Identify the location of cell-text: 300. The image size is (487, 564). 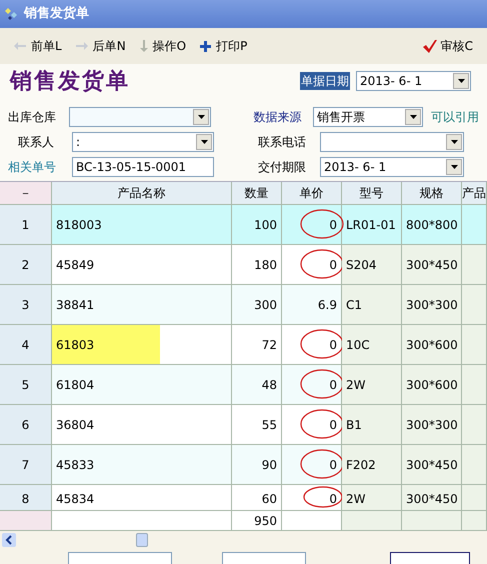
(265, 305).